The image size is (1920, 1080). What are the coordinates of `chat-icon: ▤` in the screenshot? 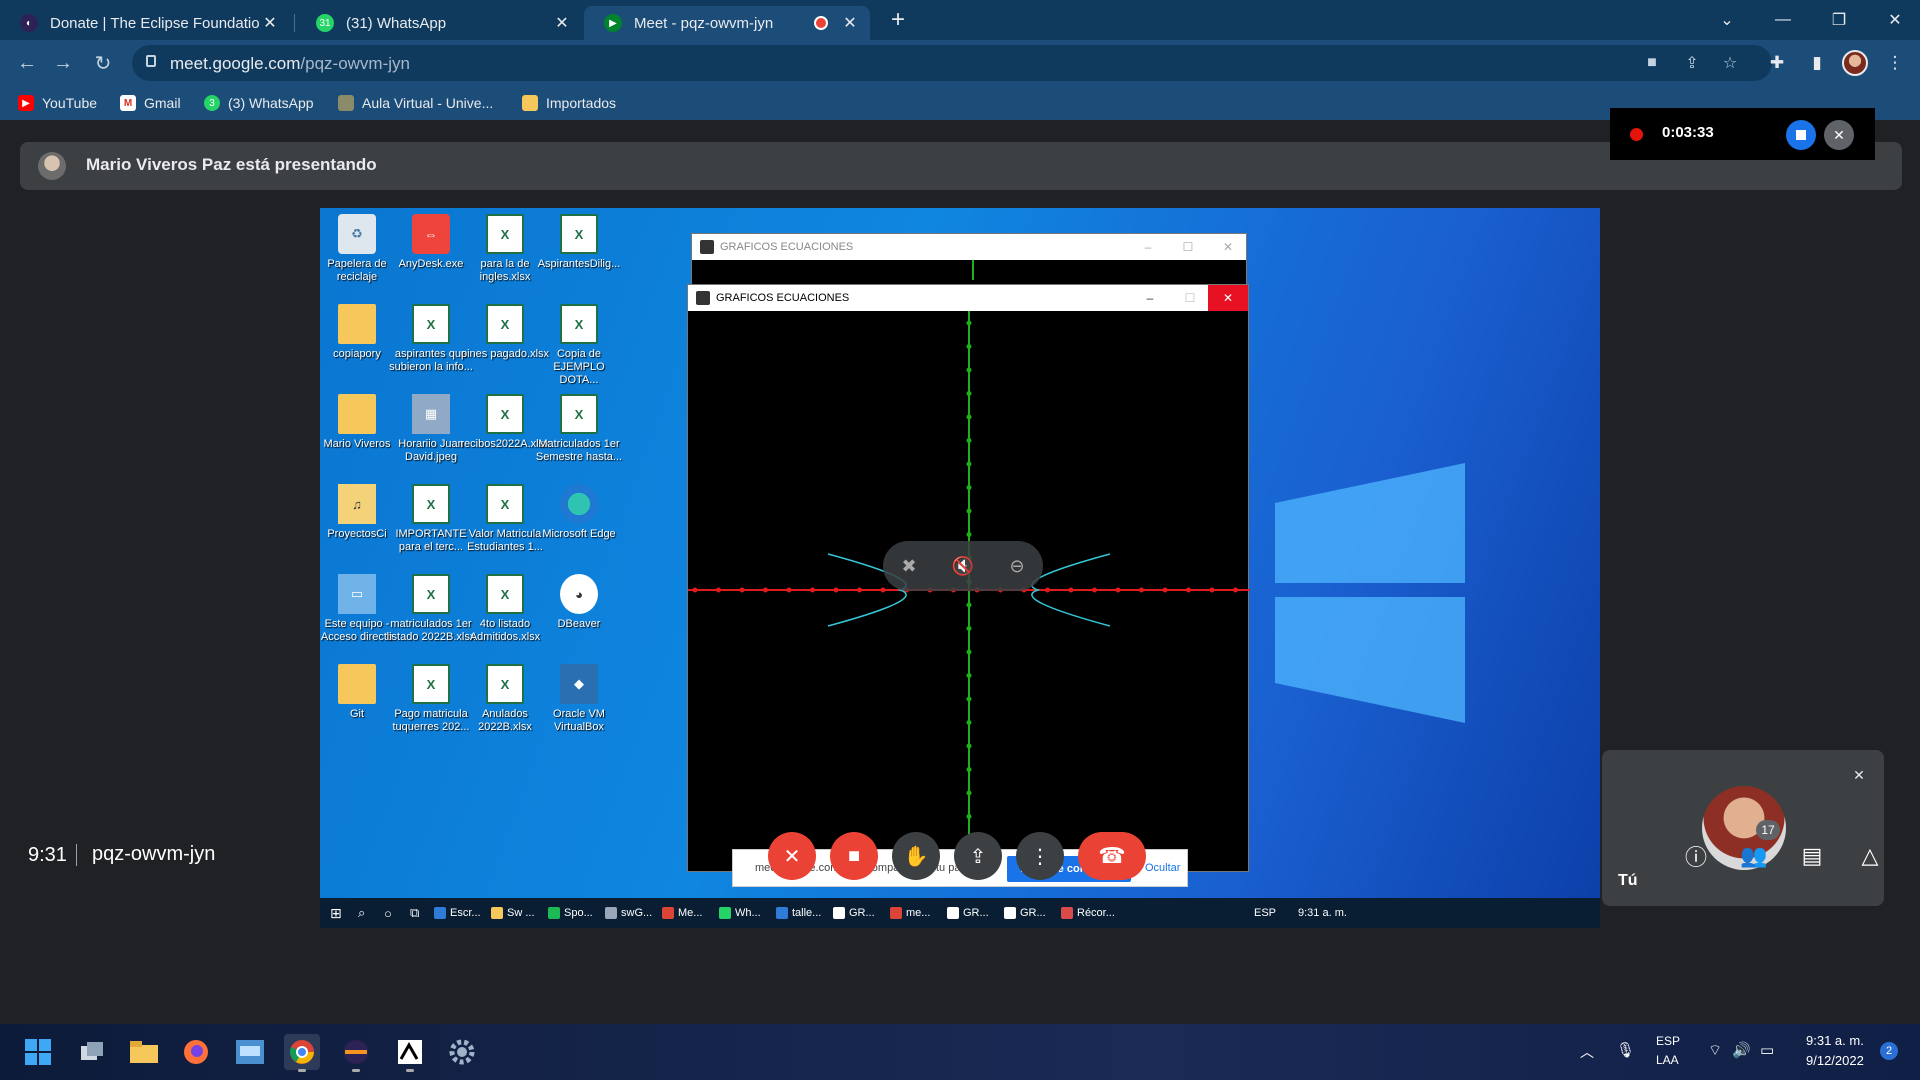 It's located at (1812, 856).